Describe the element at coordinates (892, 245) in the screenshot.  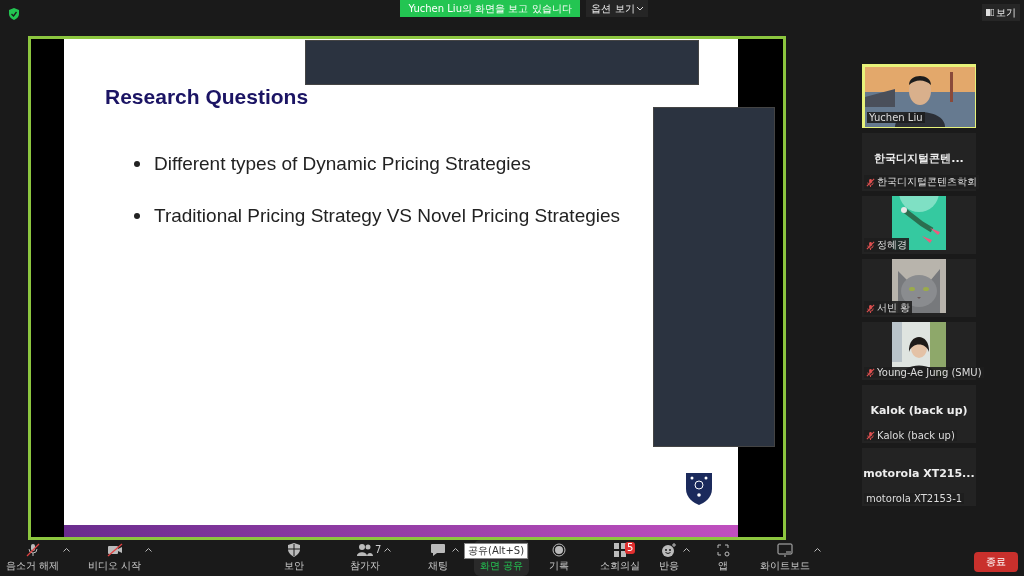
I see `participant-name: 정혜경` at that location.